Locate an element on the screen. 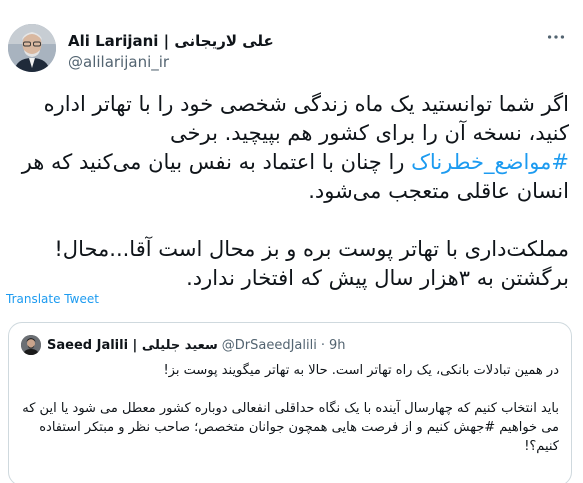 This screenshot has height=483, width=583. quoted-author-avatar is located at coordinates (31, 345).